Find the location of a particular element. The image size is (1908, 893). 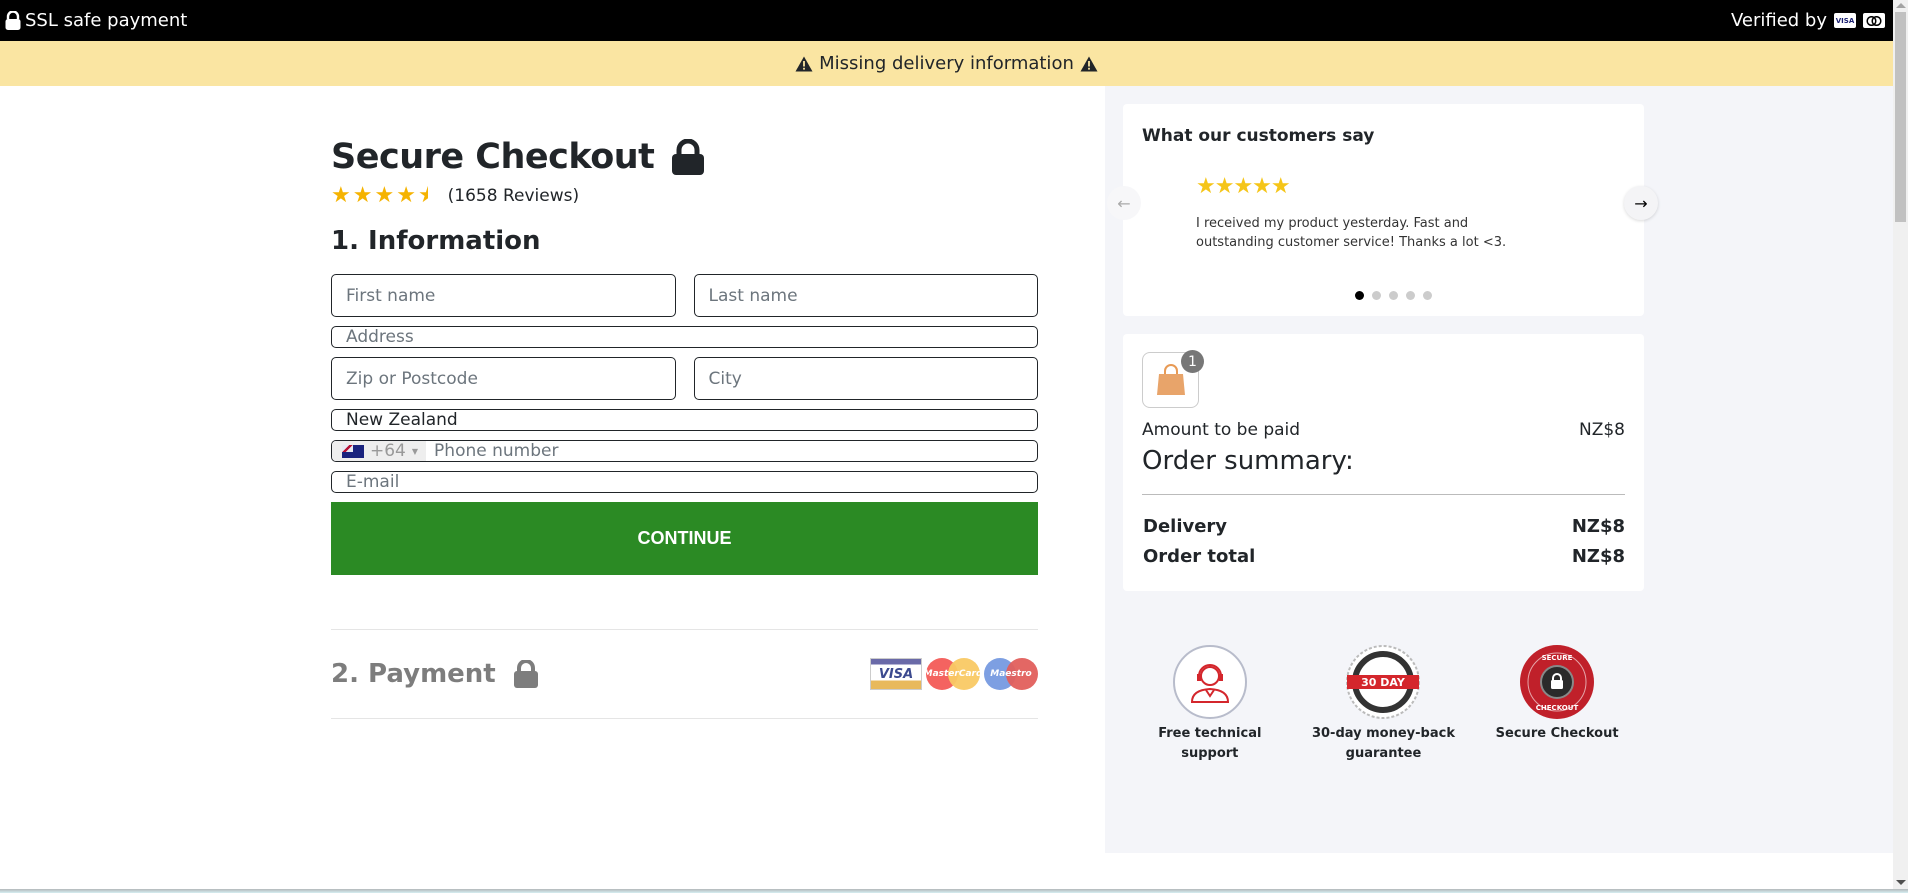

nz-flag-icon is located at coordinates (353, 451).